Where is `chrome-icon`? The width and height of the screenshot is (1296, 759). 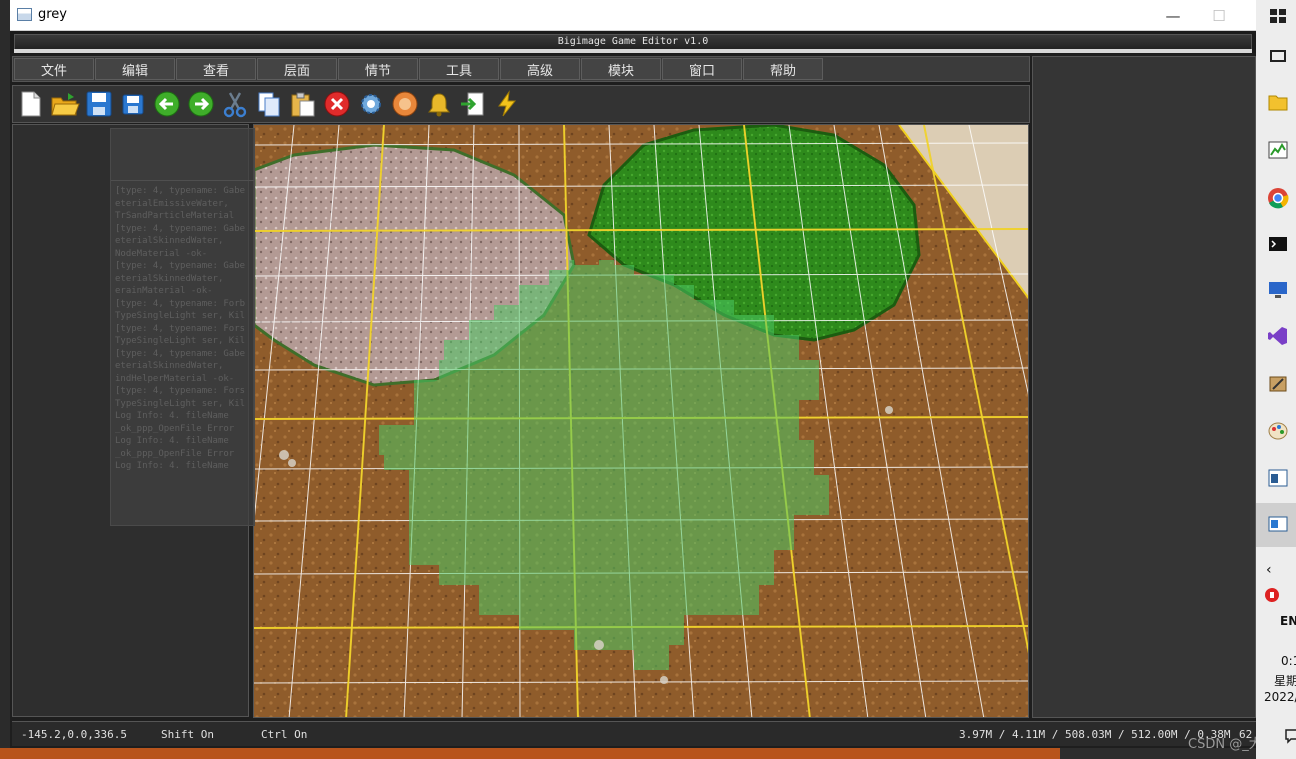
chrome-icon is located at coordinates (1278, 198).